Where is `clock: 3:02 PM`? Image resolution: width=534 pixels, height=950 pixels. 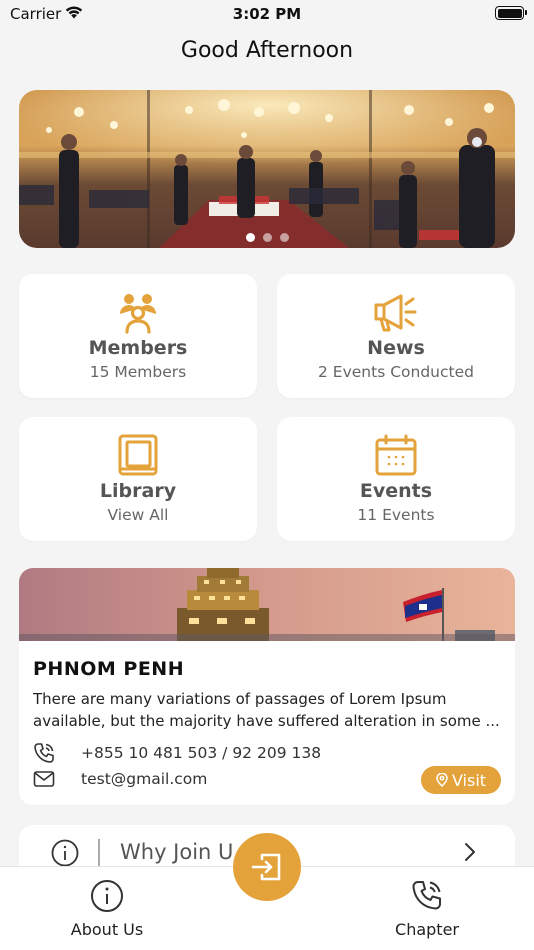 clock: 3:02 PM is located at coordinates (267, 14).